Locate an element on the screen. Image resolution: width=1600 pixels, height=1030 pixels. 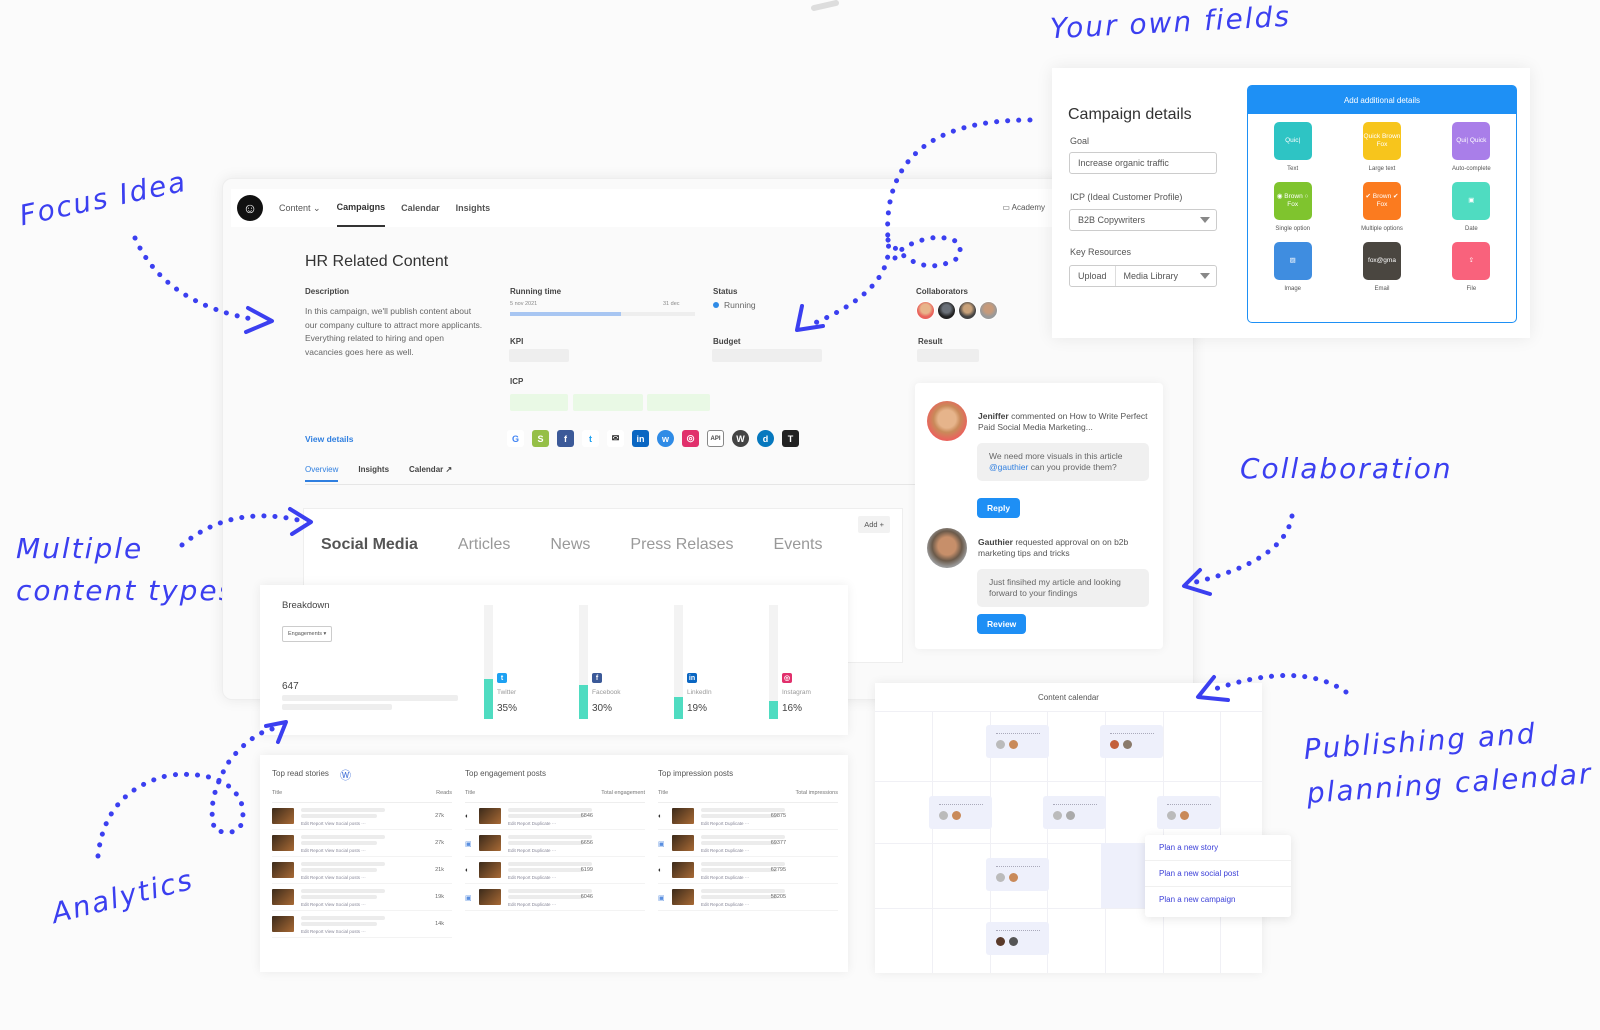
key-resources-select: Upload Media Library is located at coordinates (1143, 276).